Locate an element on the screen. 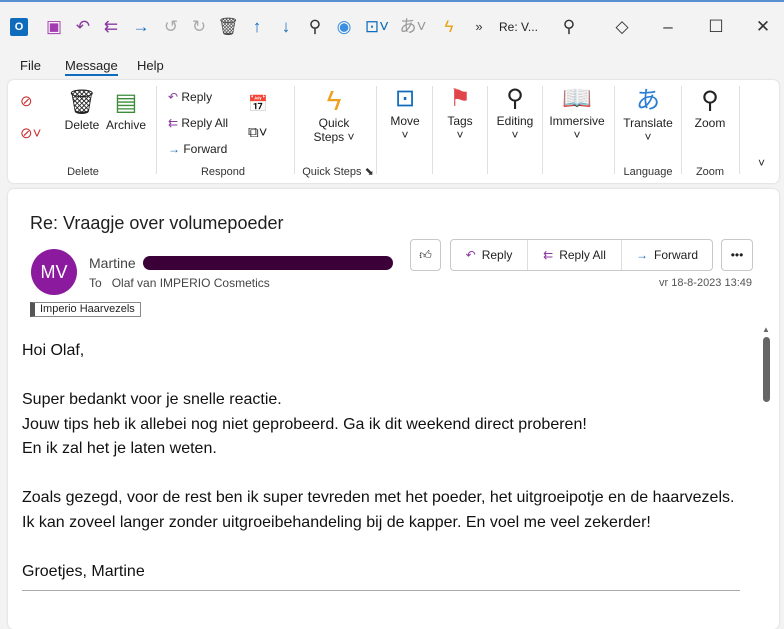 The width and height of the screenshot is (784, 629). more-actions-button: ••• is located at coordinates (737, 255).